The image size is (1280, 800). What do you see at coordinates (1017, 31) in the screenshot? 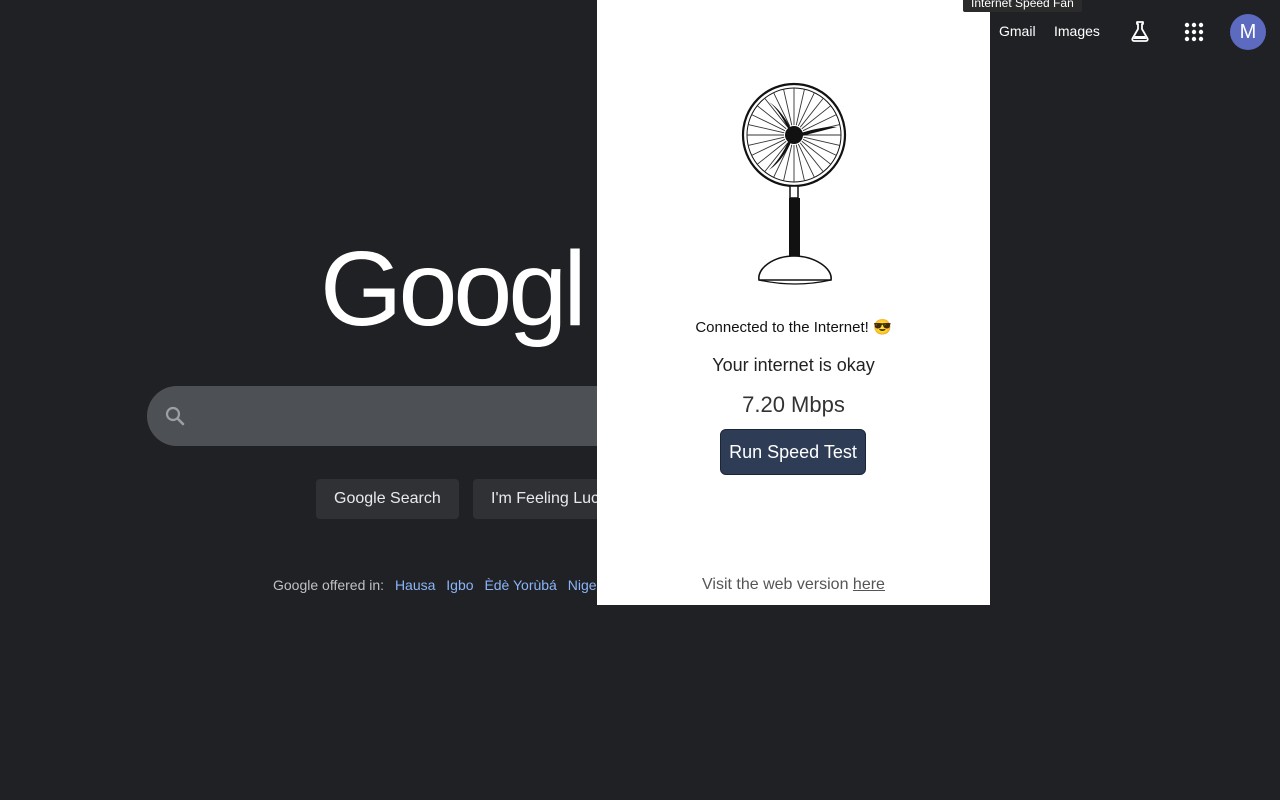
I see `gmail-link: Gmail` at bounding box center [1017, 31].